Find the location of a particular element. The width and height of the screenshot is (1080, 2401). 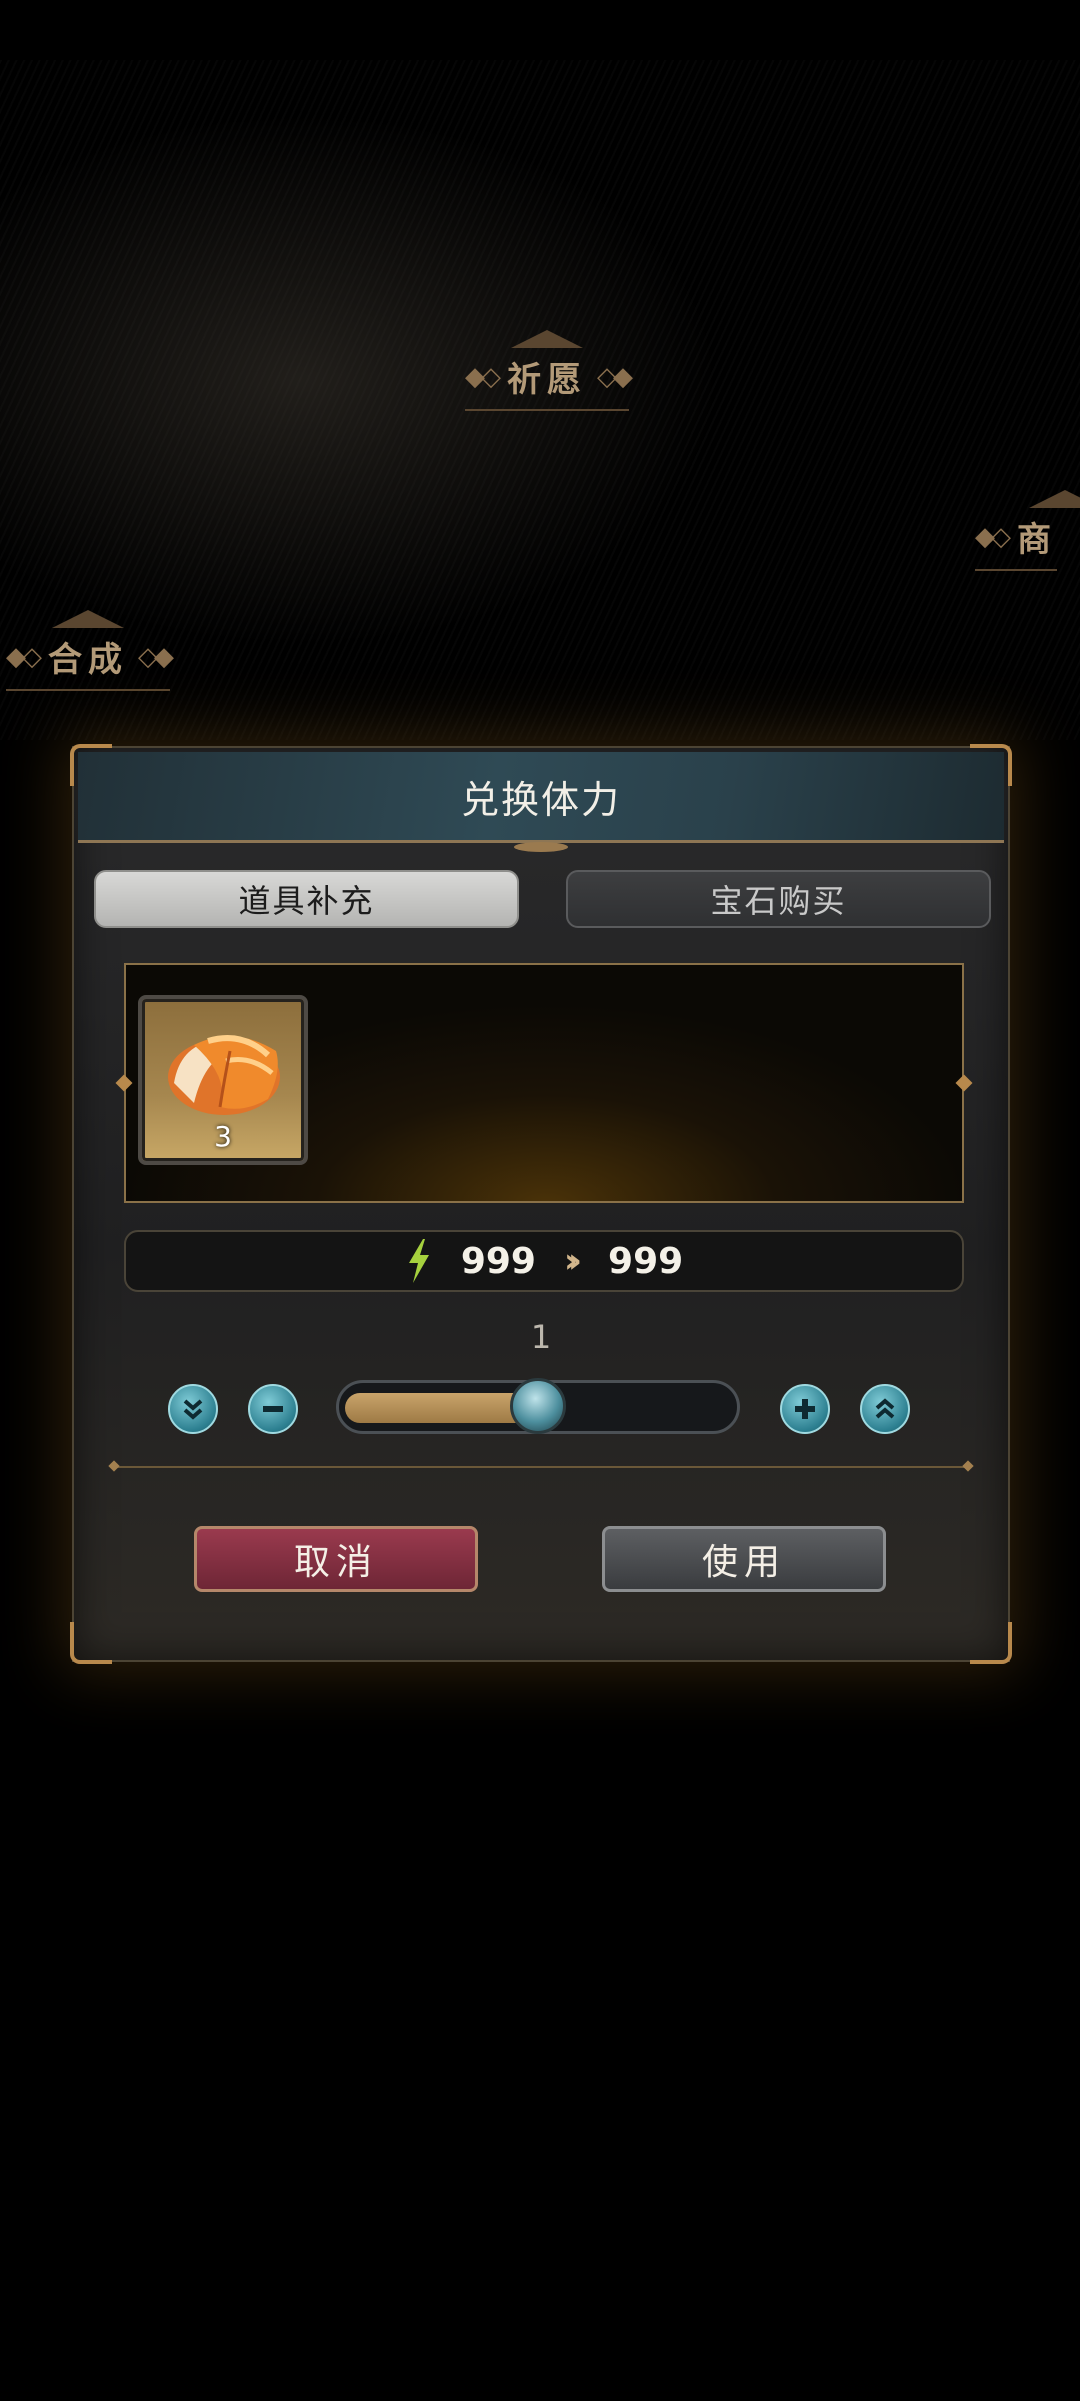

bg-menu-wish-label: 祈愿 is located at coordinates (547, 380).